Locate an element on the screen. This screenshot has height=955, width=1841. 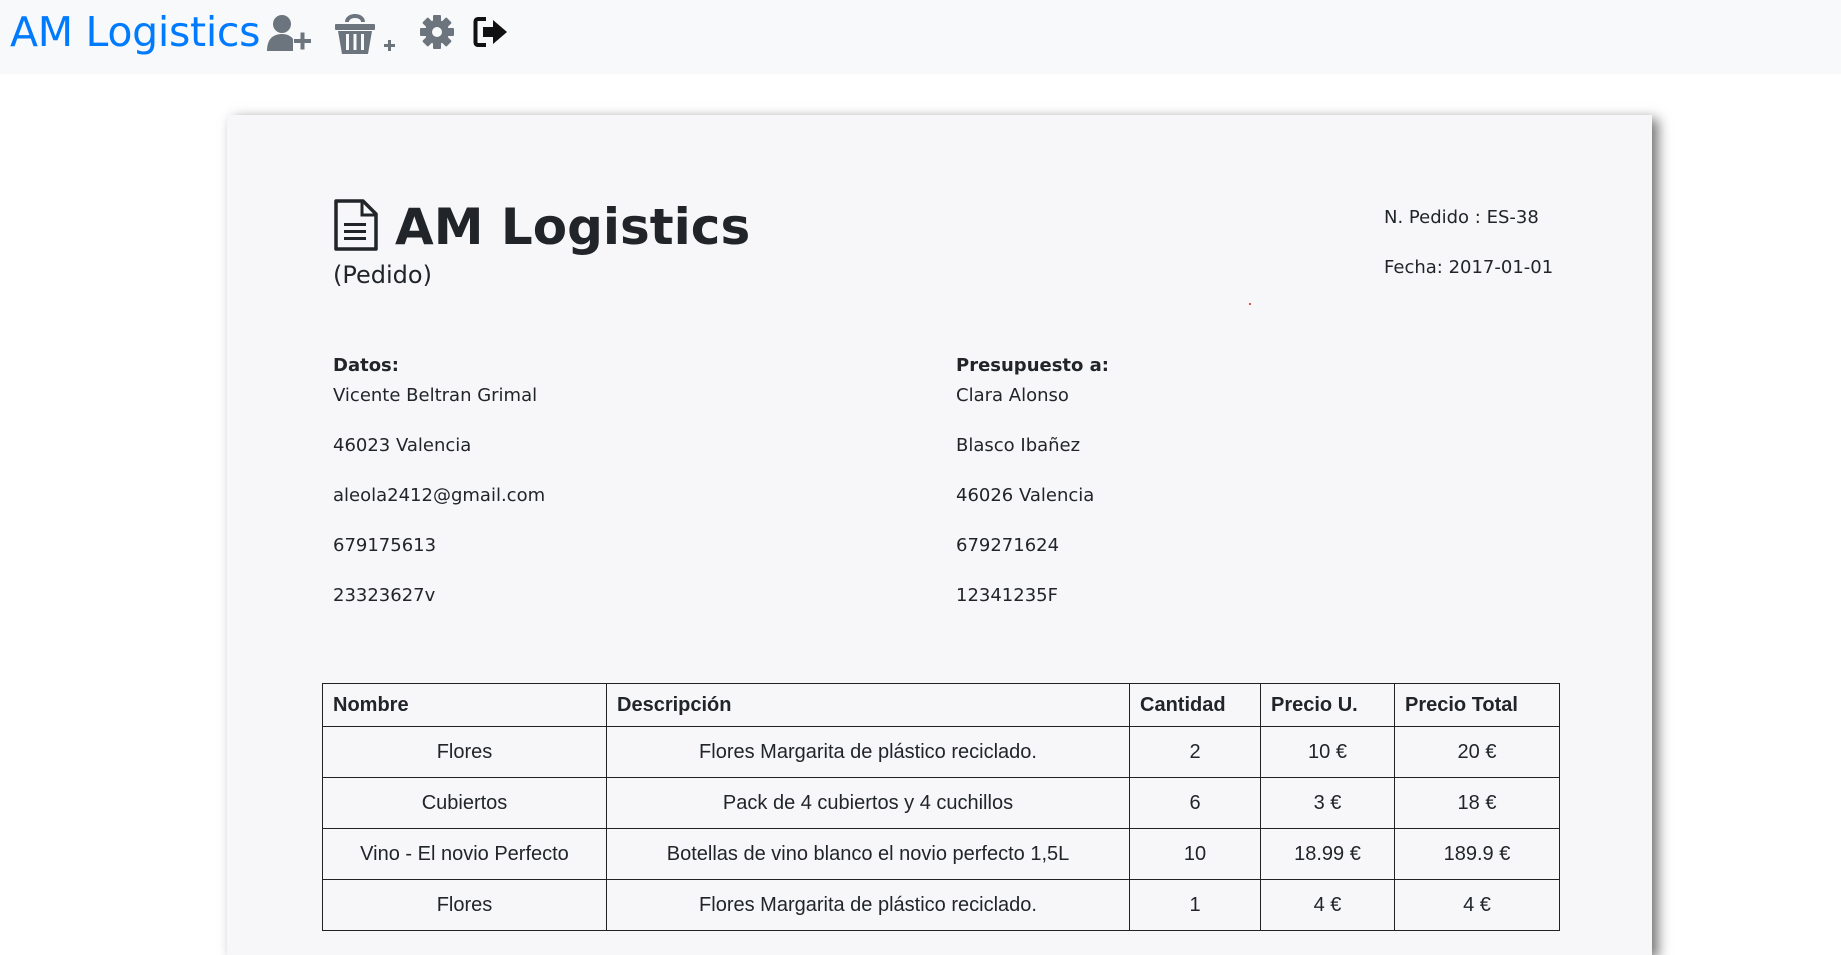
sender-email: aleola2412@gmail.com is located at coordinates (439, 495).